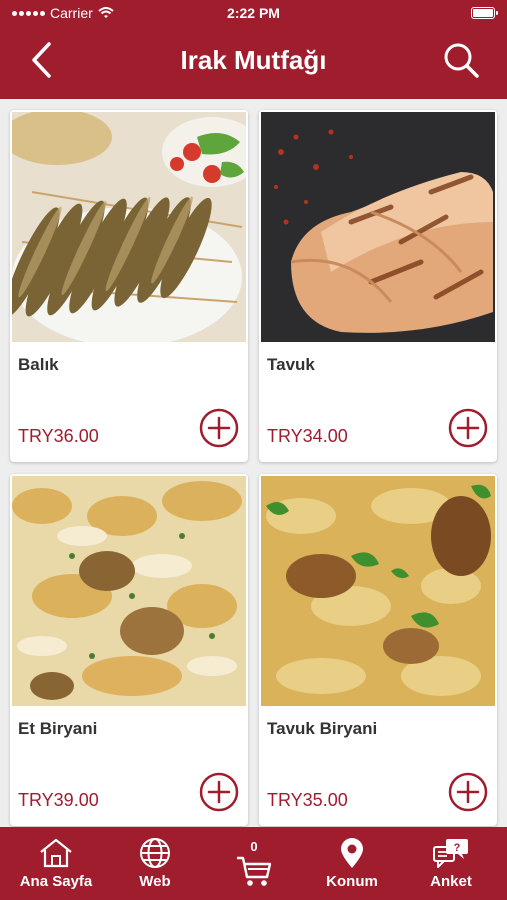  I want to click on status-bar: Carrier 2:22 PM, so click(253, 13).